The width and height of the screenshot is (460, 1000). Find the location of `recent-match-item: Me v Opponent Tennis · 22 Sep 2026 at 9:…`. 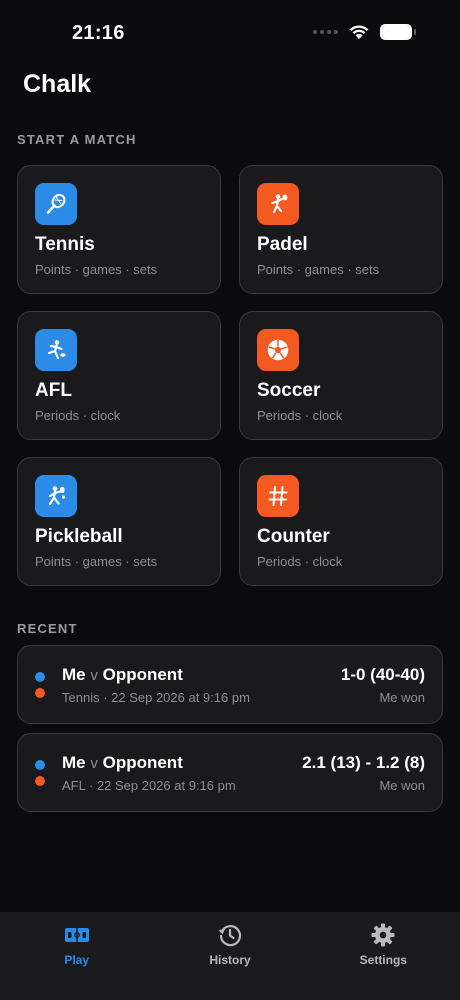

recent-match-item: Me v Opponent Tennis · 22 Sep 2026 at 9:… is located at coordinates (230, 684).